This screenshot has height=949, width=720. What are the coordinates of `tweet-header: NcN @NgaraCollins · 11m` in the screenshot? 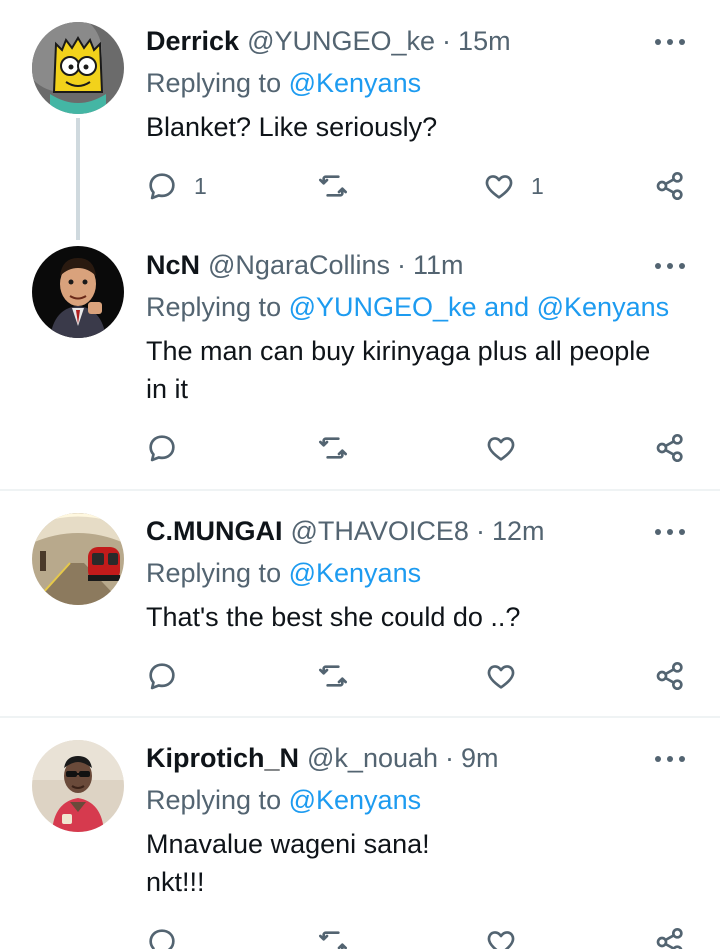 It's located at (305, 267).